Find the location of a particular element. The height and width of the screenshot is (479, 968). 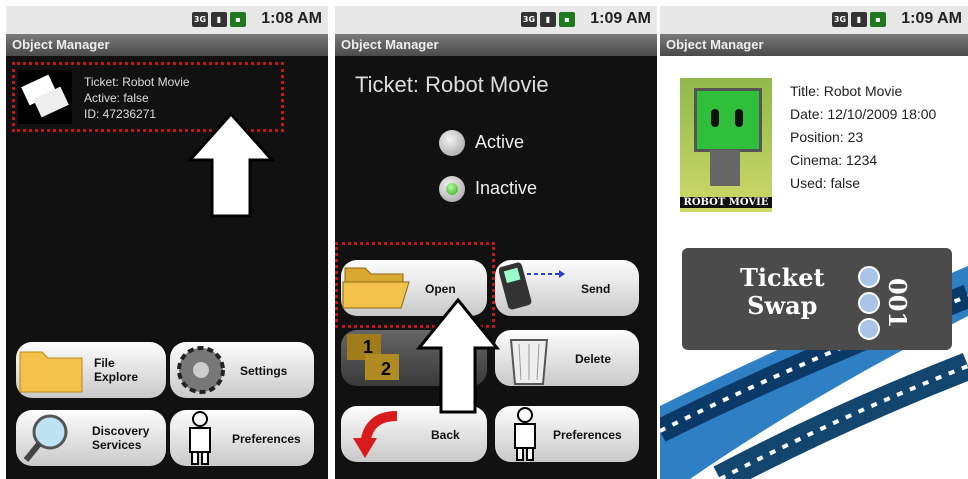

folder-number-2: 2 is located at coordinates (386, 369).